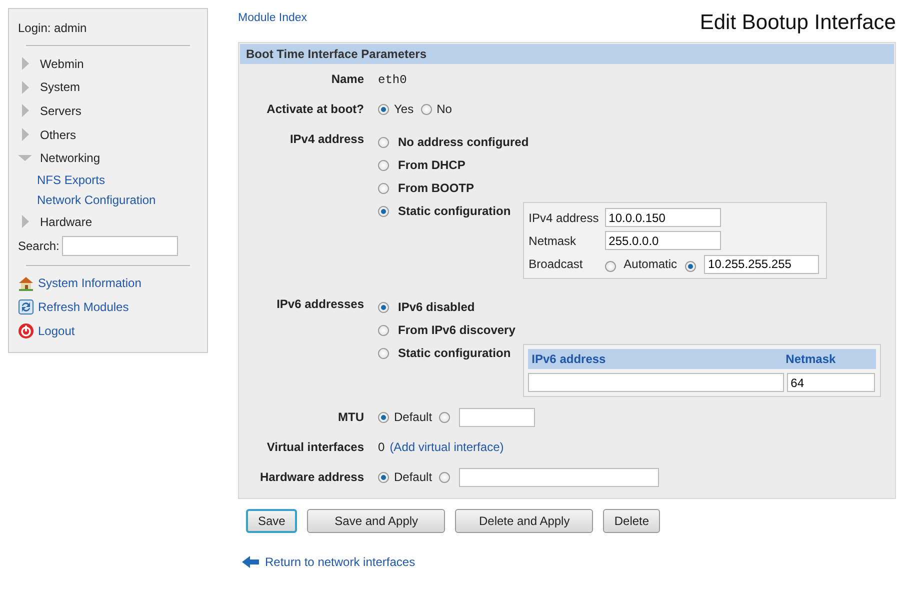 The width and height of the screenshot is (904, 605). I want to click on refresh-icon, so click(26, 306).